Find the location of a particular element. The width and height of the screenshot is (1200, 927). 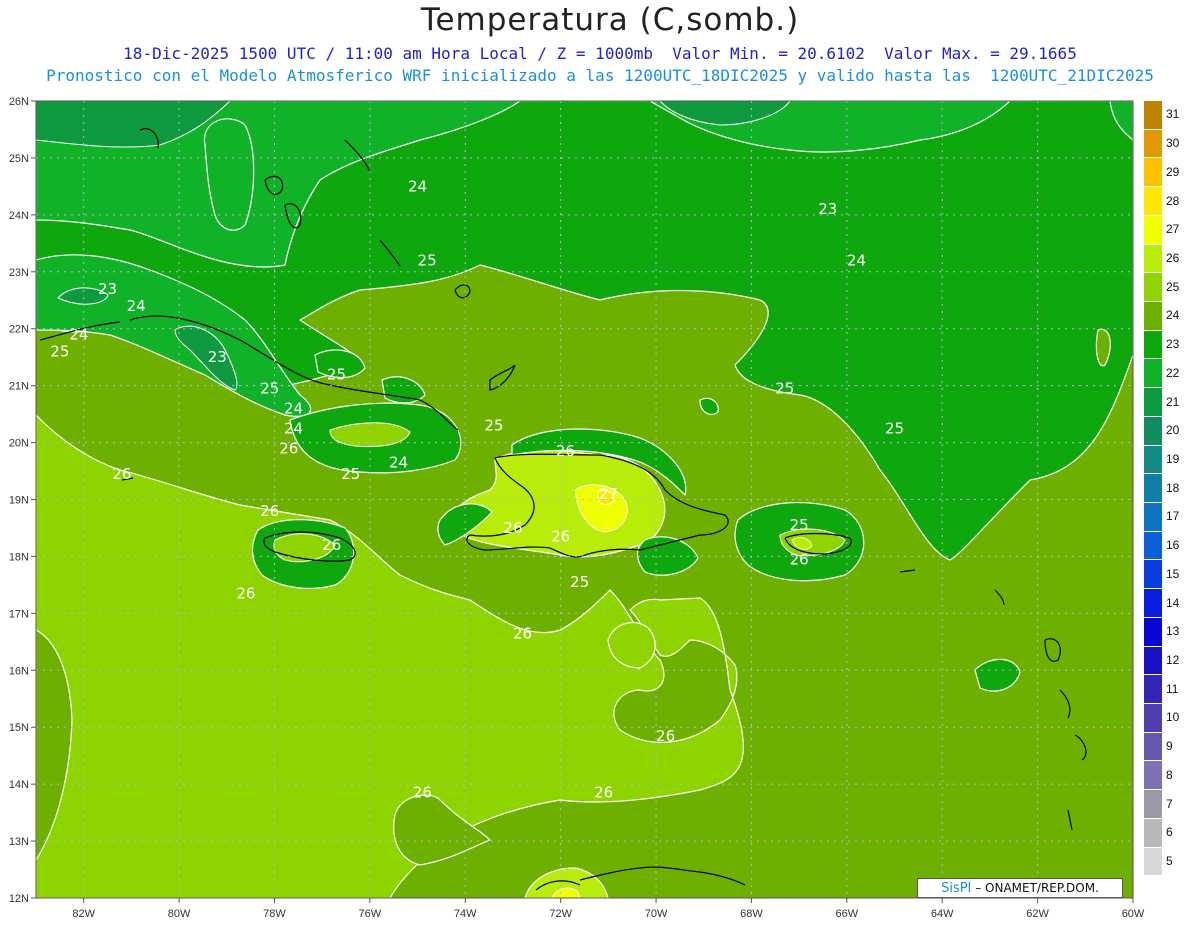

lat-tick-label: 23N is located at coordinates (19, 273).